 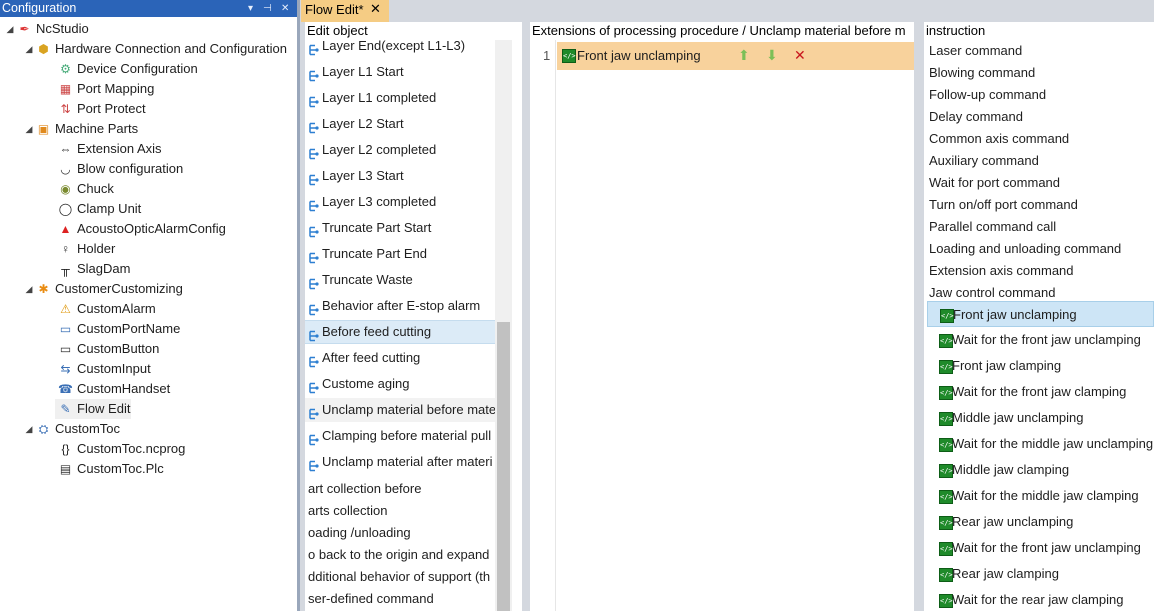 What do you see at coordinates (65, 389) in the screenshot?
I see `handset-icon: ☎` at bounding box center [65, 389].